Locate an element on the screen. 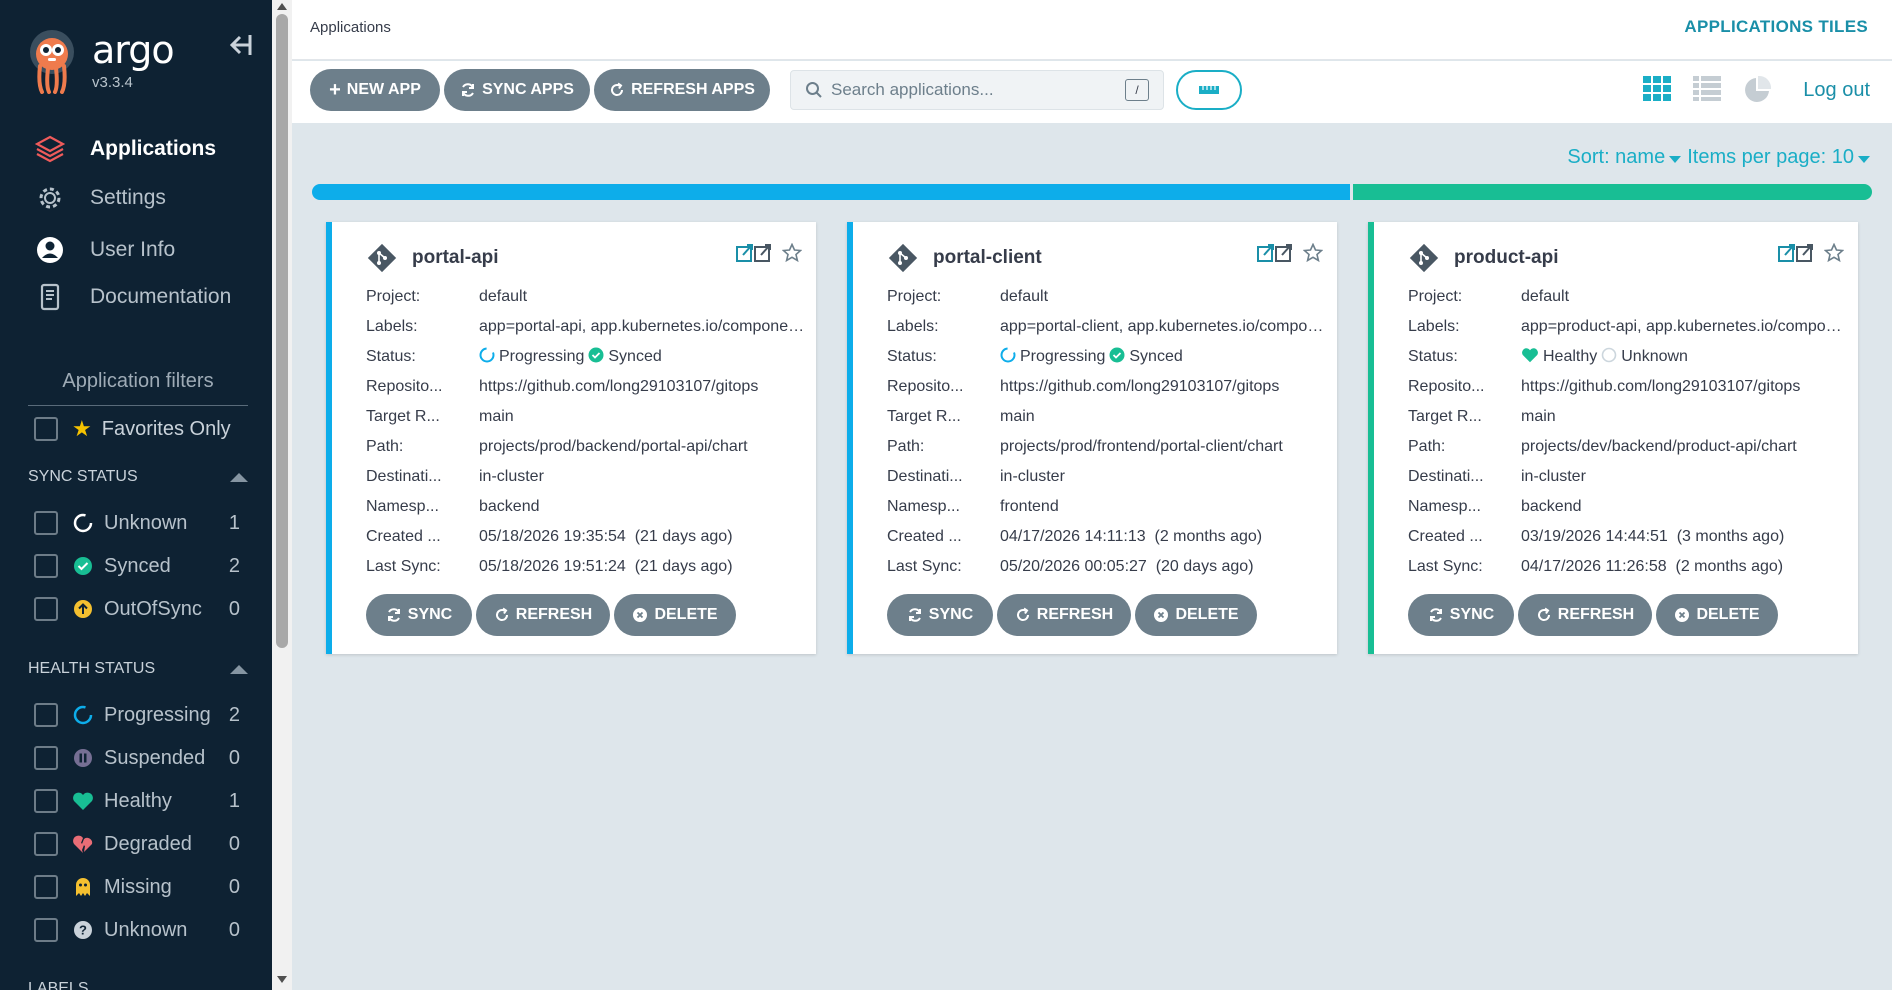 Image resolution: width=1892 pixels, height=990 pixels. sidebar-scrollbar is located at coordinates (282, 495).